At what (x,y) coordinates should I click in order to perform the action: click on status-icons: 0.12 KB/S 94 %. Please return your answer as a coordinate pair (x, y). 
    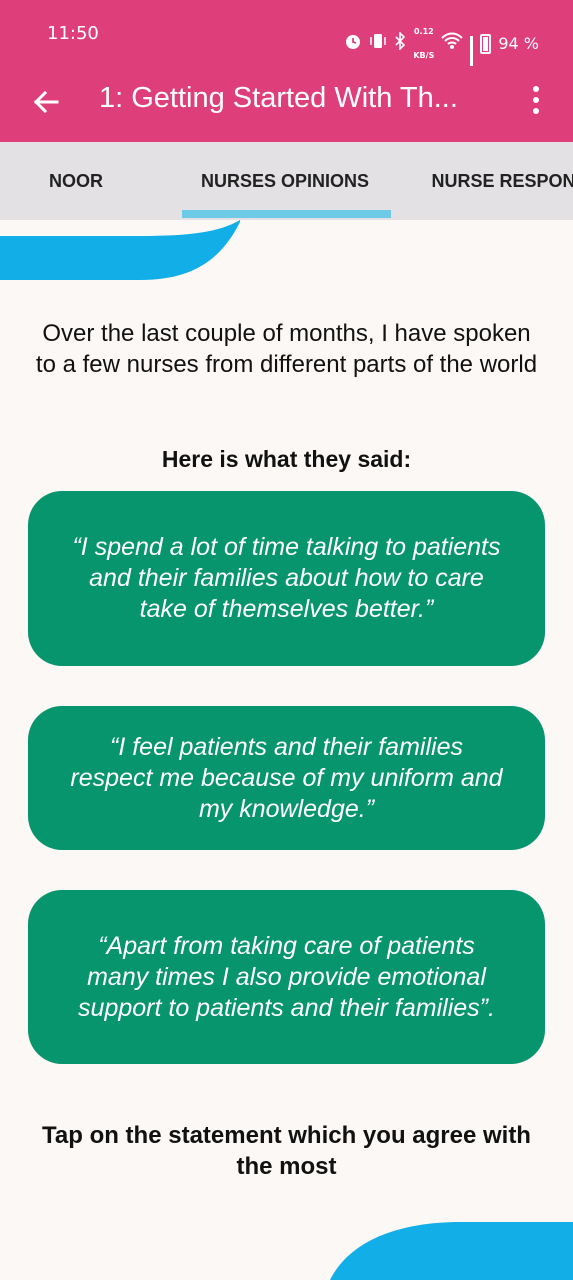
    Looking at the image, I should click on (441, 48).